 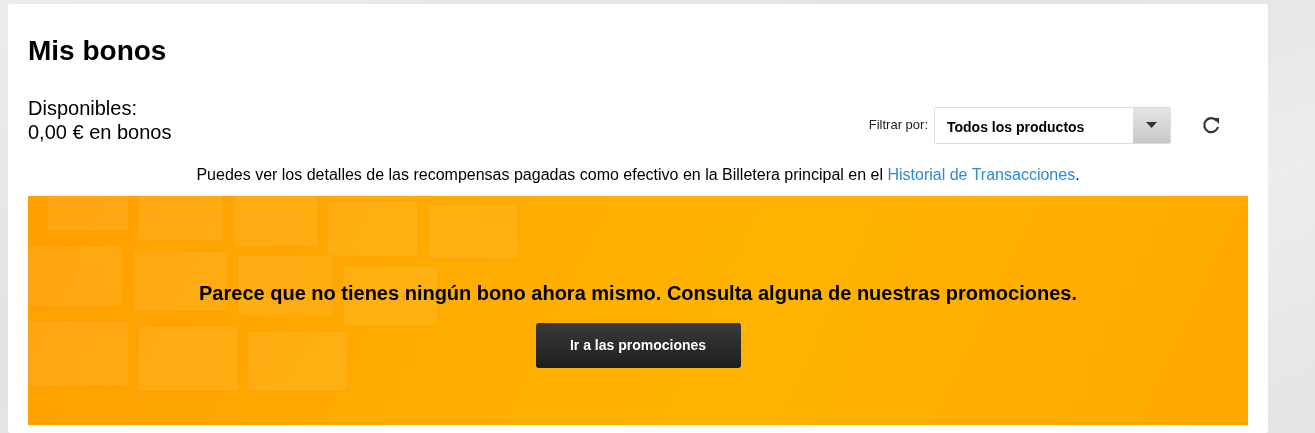 What do you see at coordinates (638, 293) in the screenshot?
I see `no-bonus-message: Parece que no tienes ningún bono ahora mismo. Consulta alguna de nuestras promociones.` at bounding box center [638, 293].